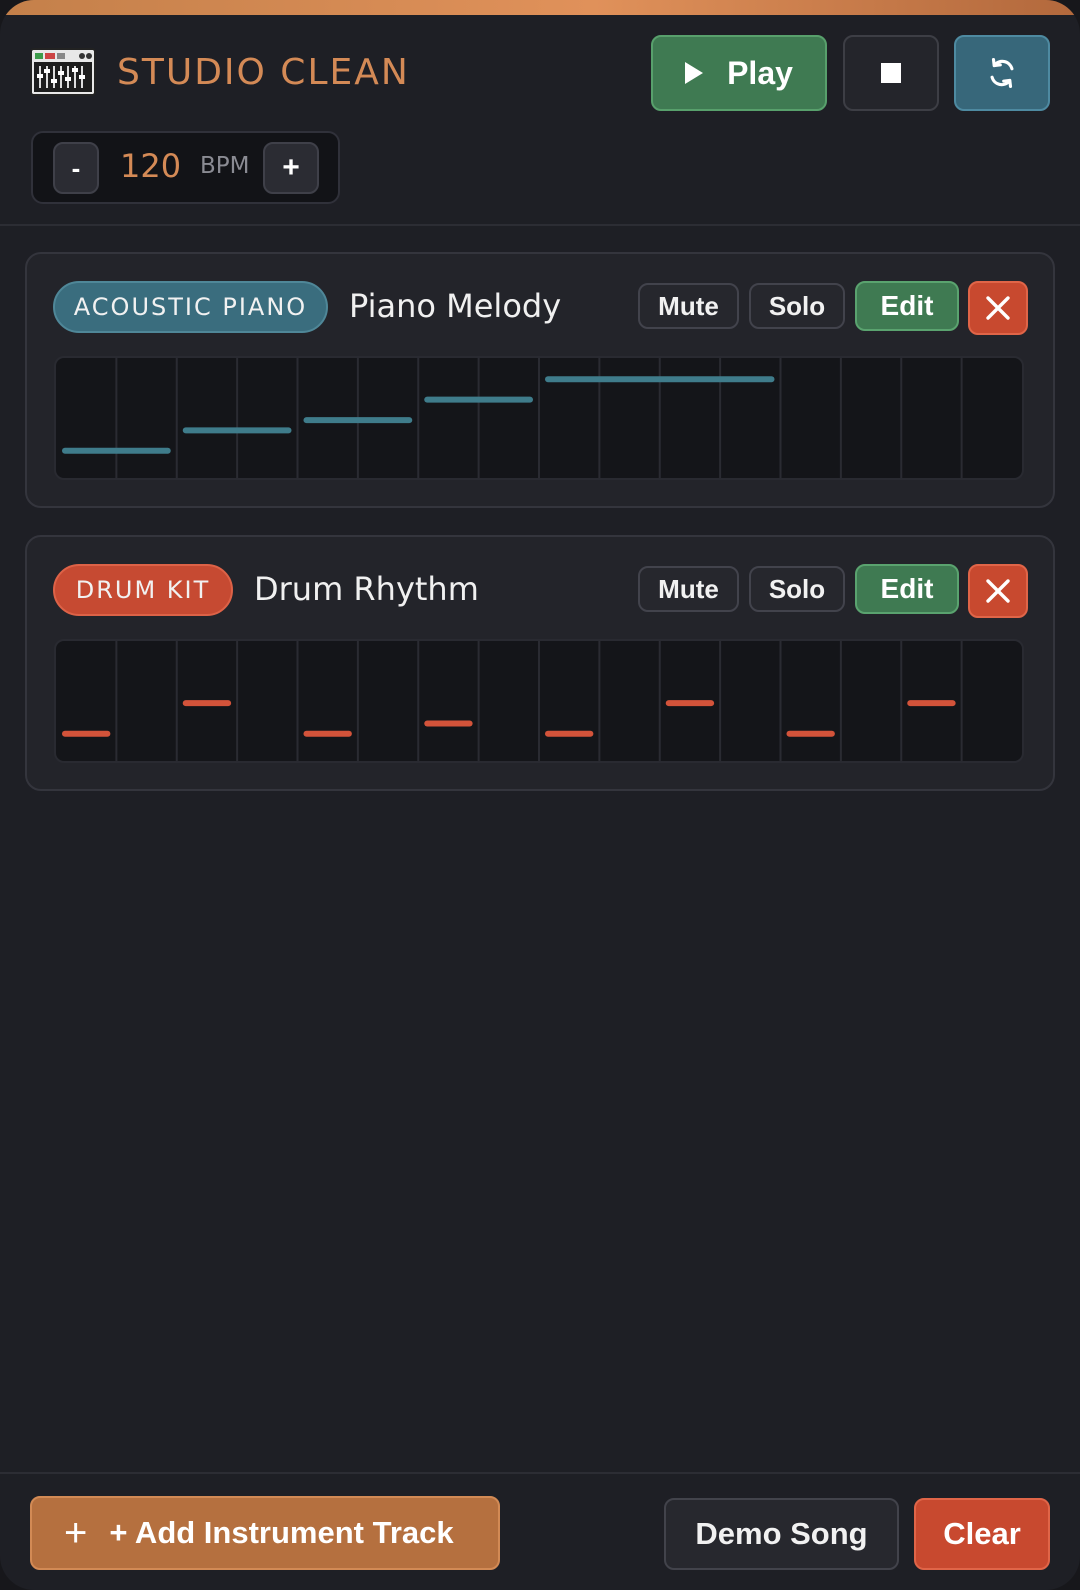 The width and height of the screenshot is (1080, 1590). I want to click on demo-song-button: Demo Song, so click(781, 1534).